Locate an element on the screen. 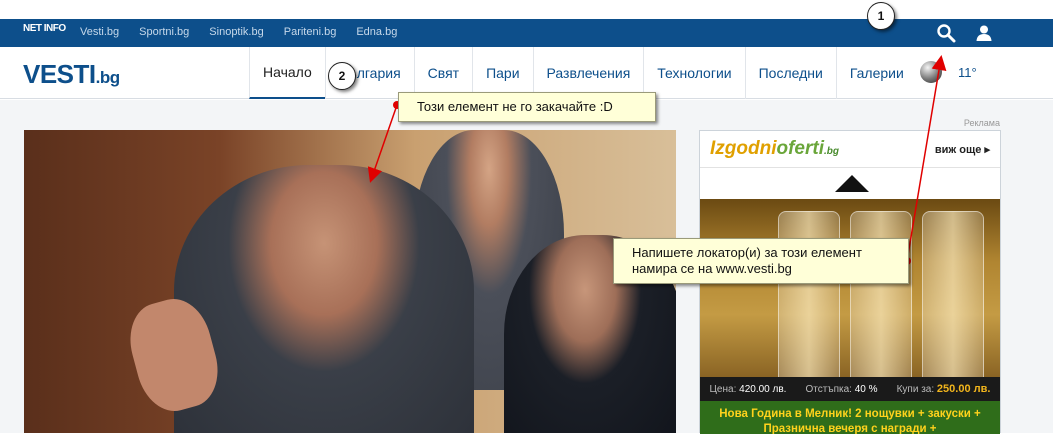  ad-buy-label: Купи за: is located at coordinates (915, 389).